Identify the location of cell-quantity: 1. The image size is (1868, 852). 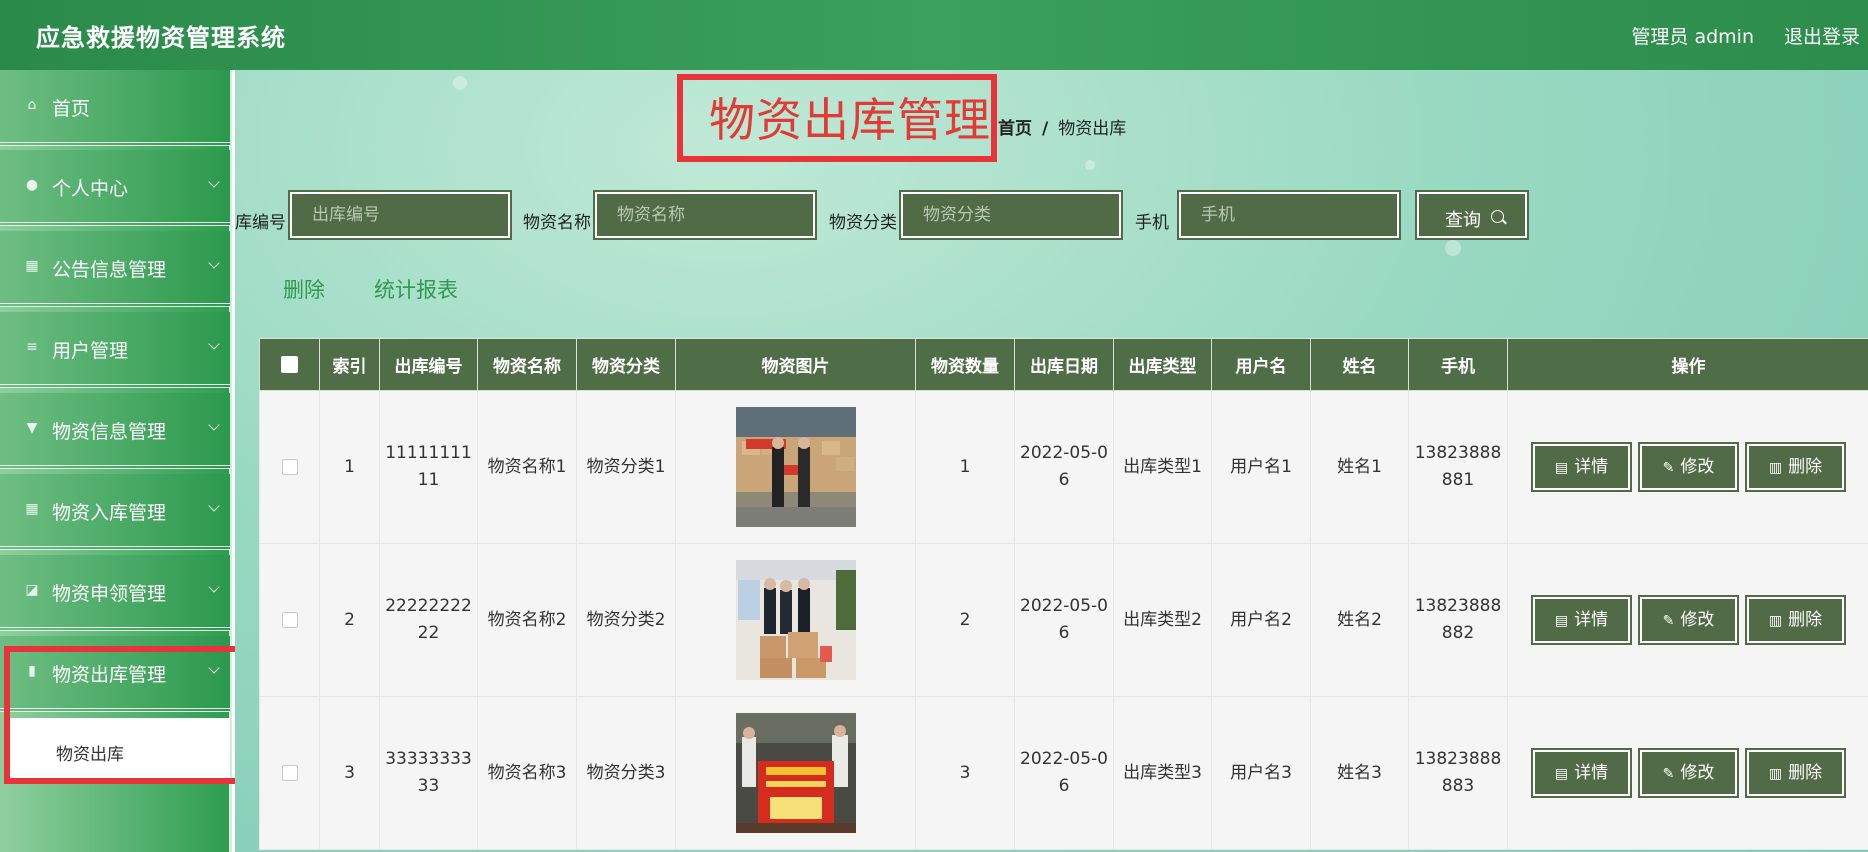
(965, 467).